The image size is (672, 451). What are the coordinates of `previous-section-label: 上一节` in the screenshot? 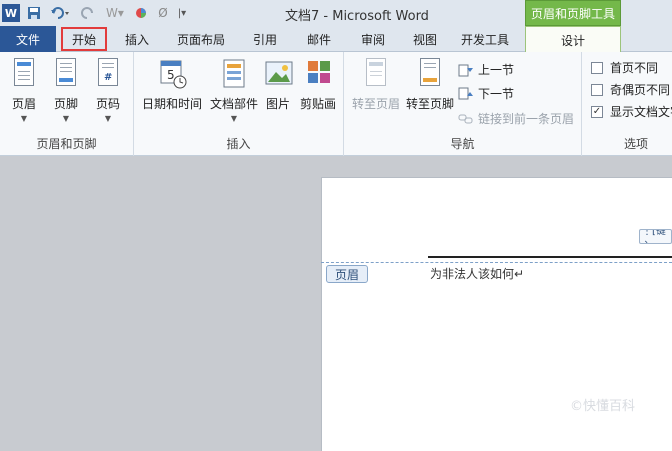 It's located at (496, 70).